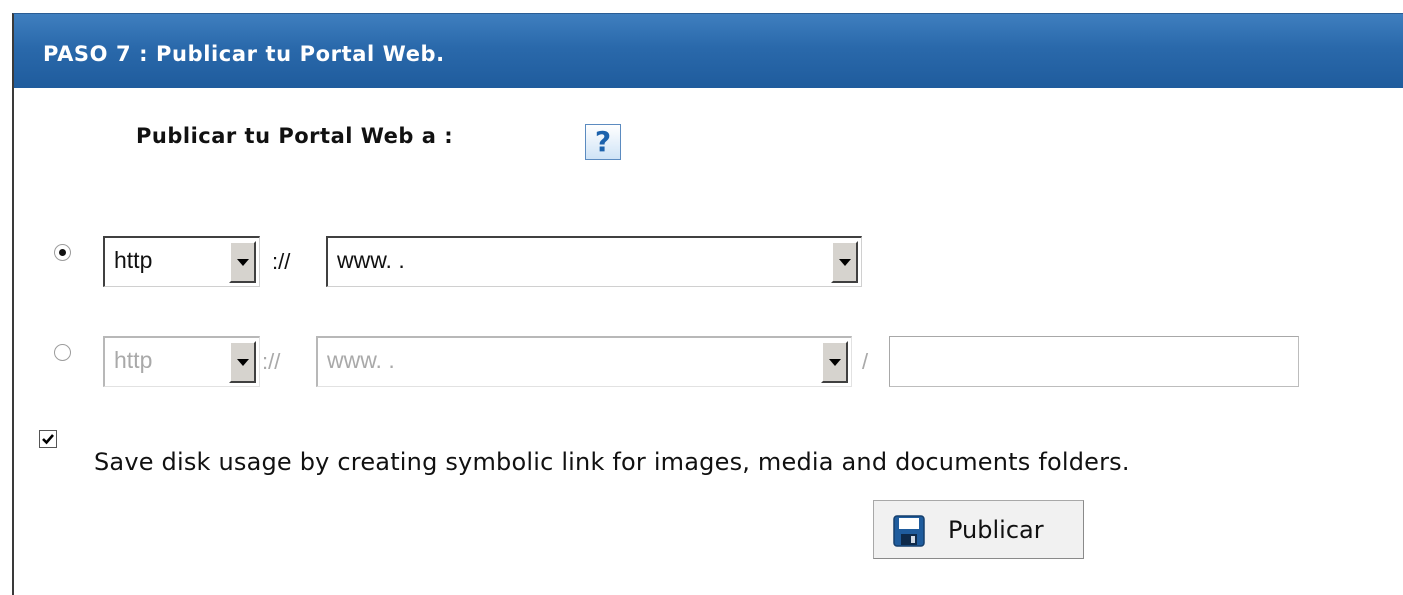  What do you see at coordinates (361, 360) in the screenshot?
I see `domain-value-2: www. .` at bounding box center [361, 360].